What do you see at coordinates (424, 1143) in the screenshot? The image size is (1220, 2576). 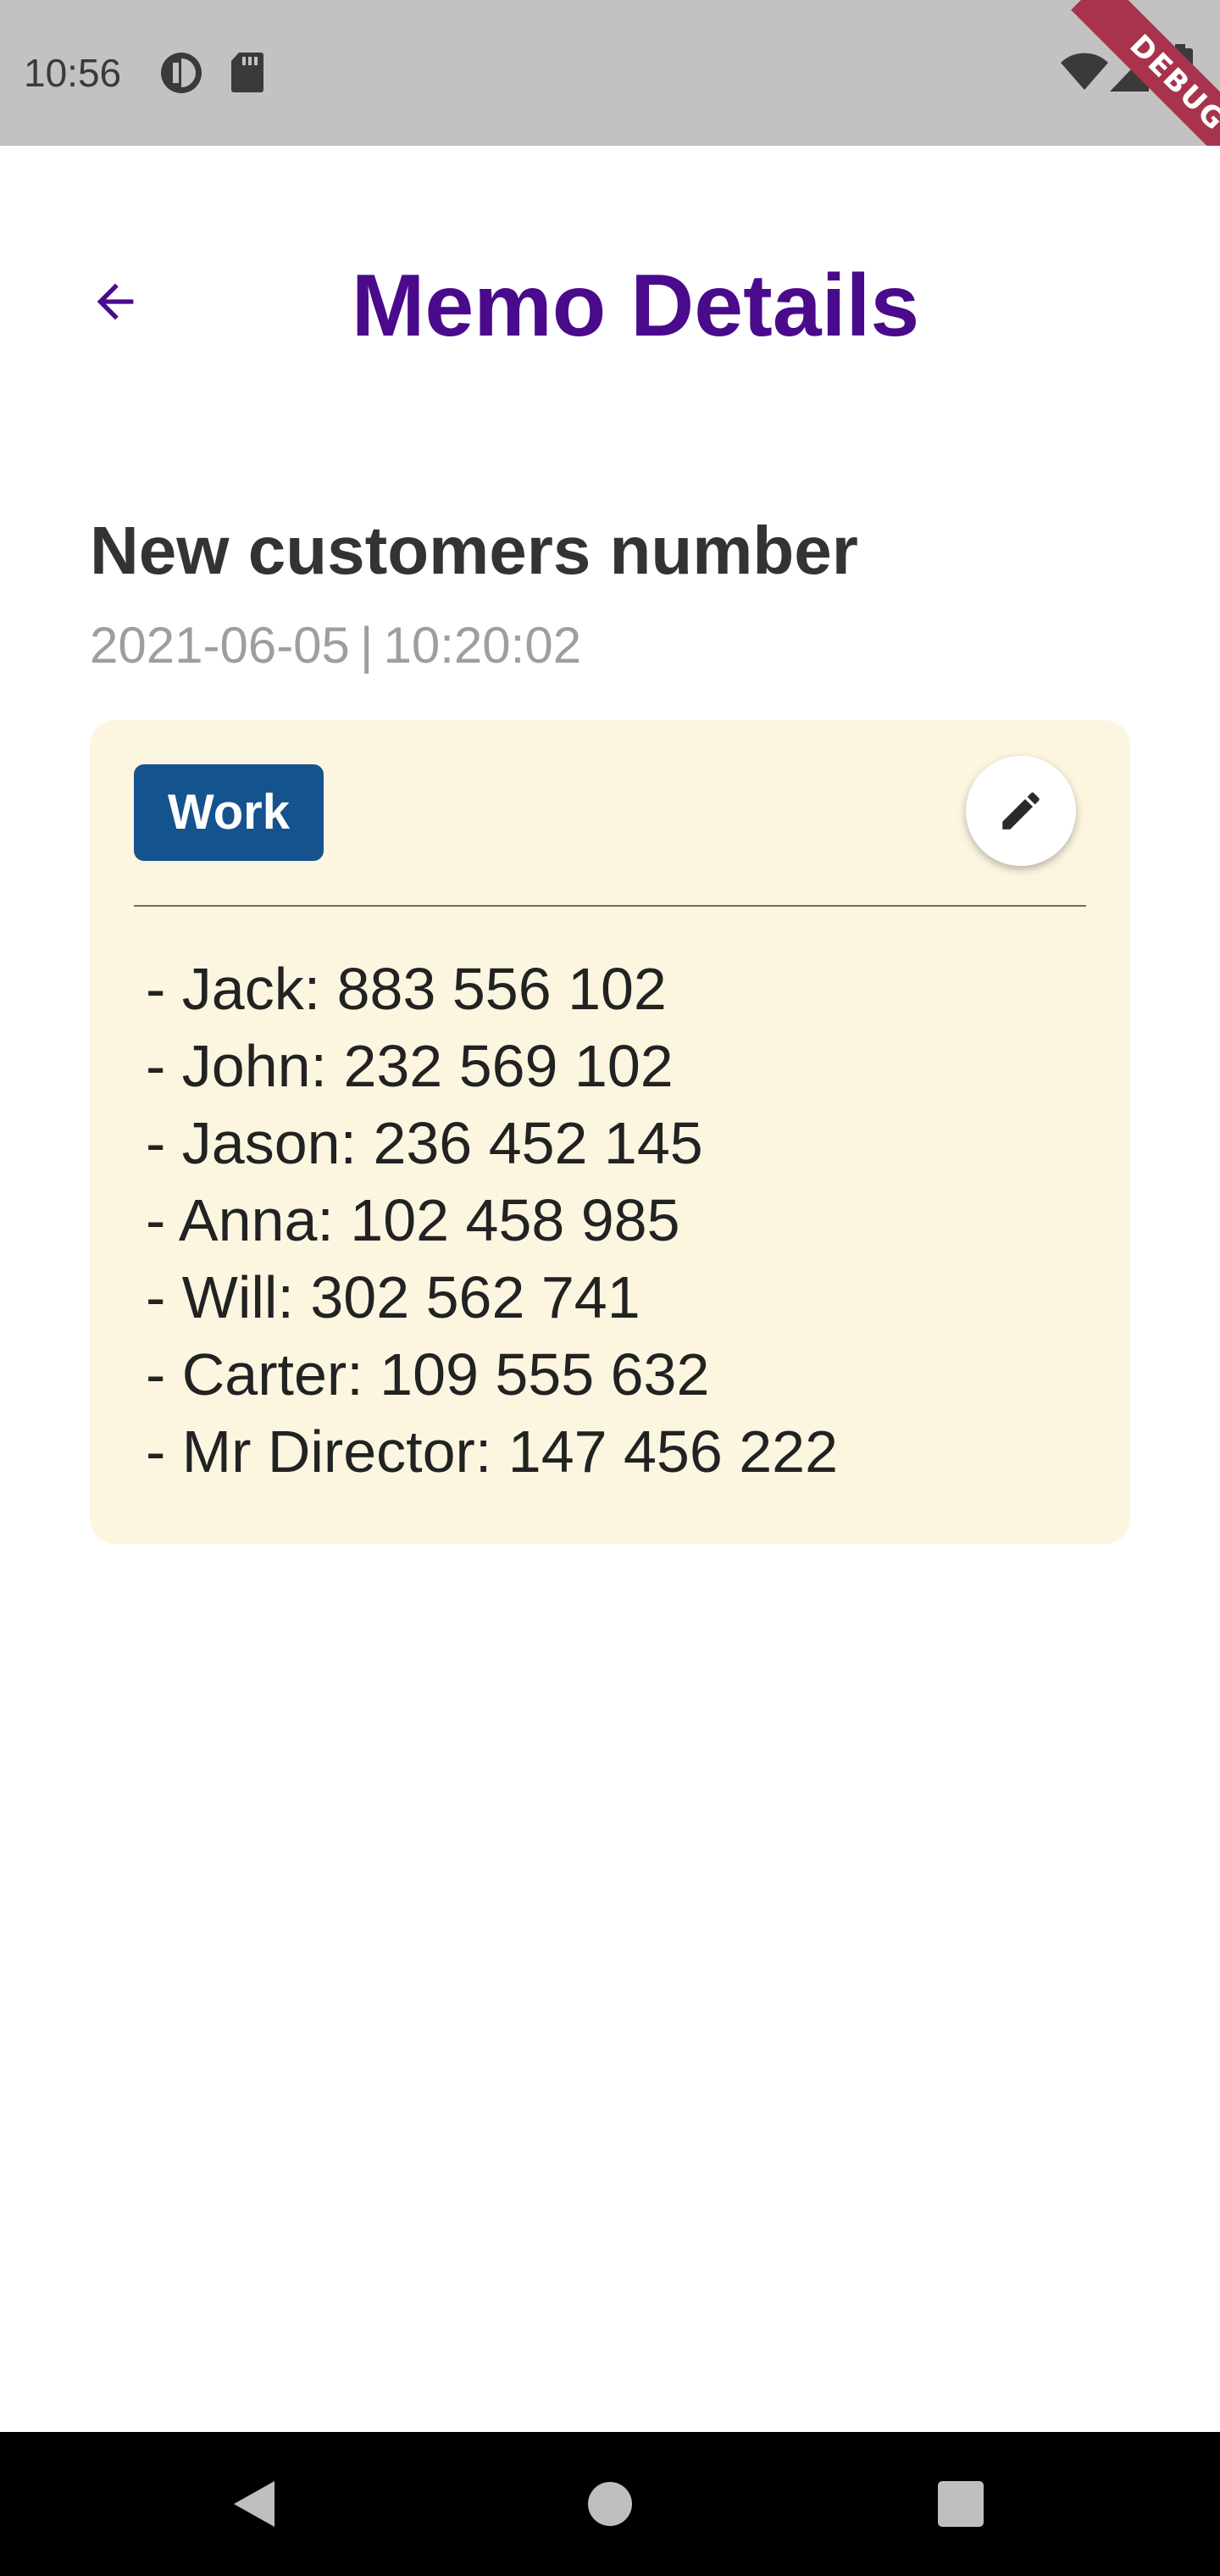 I see `memo-line: - Jason: 236 452 145` at bounding box center [424, 1143].